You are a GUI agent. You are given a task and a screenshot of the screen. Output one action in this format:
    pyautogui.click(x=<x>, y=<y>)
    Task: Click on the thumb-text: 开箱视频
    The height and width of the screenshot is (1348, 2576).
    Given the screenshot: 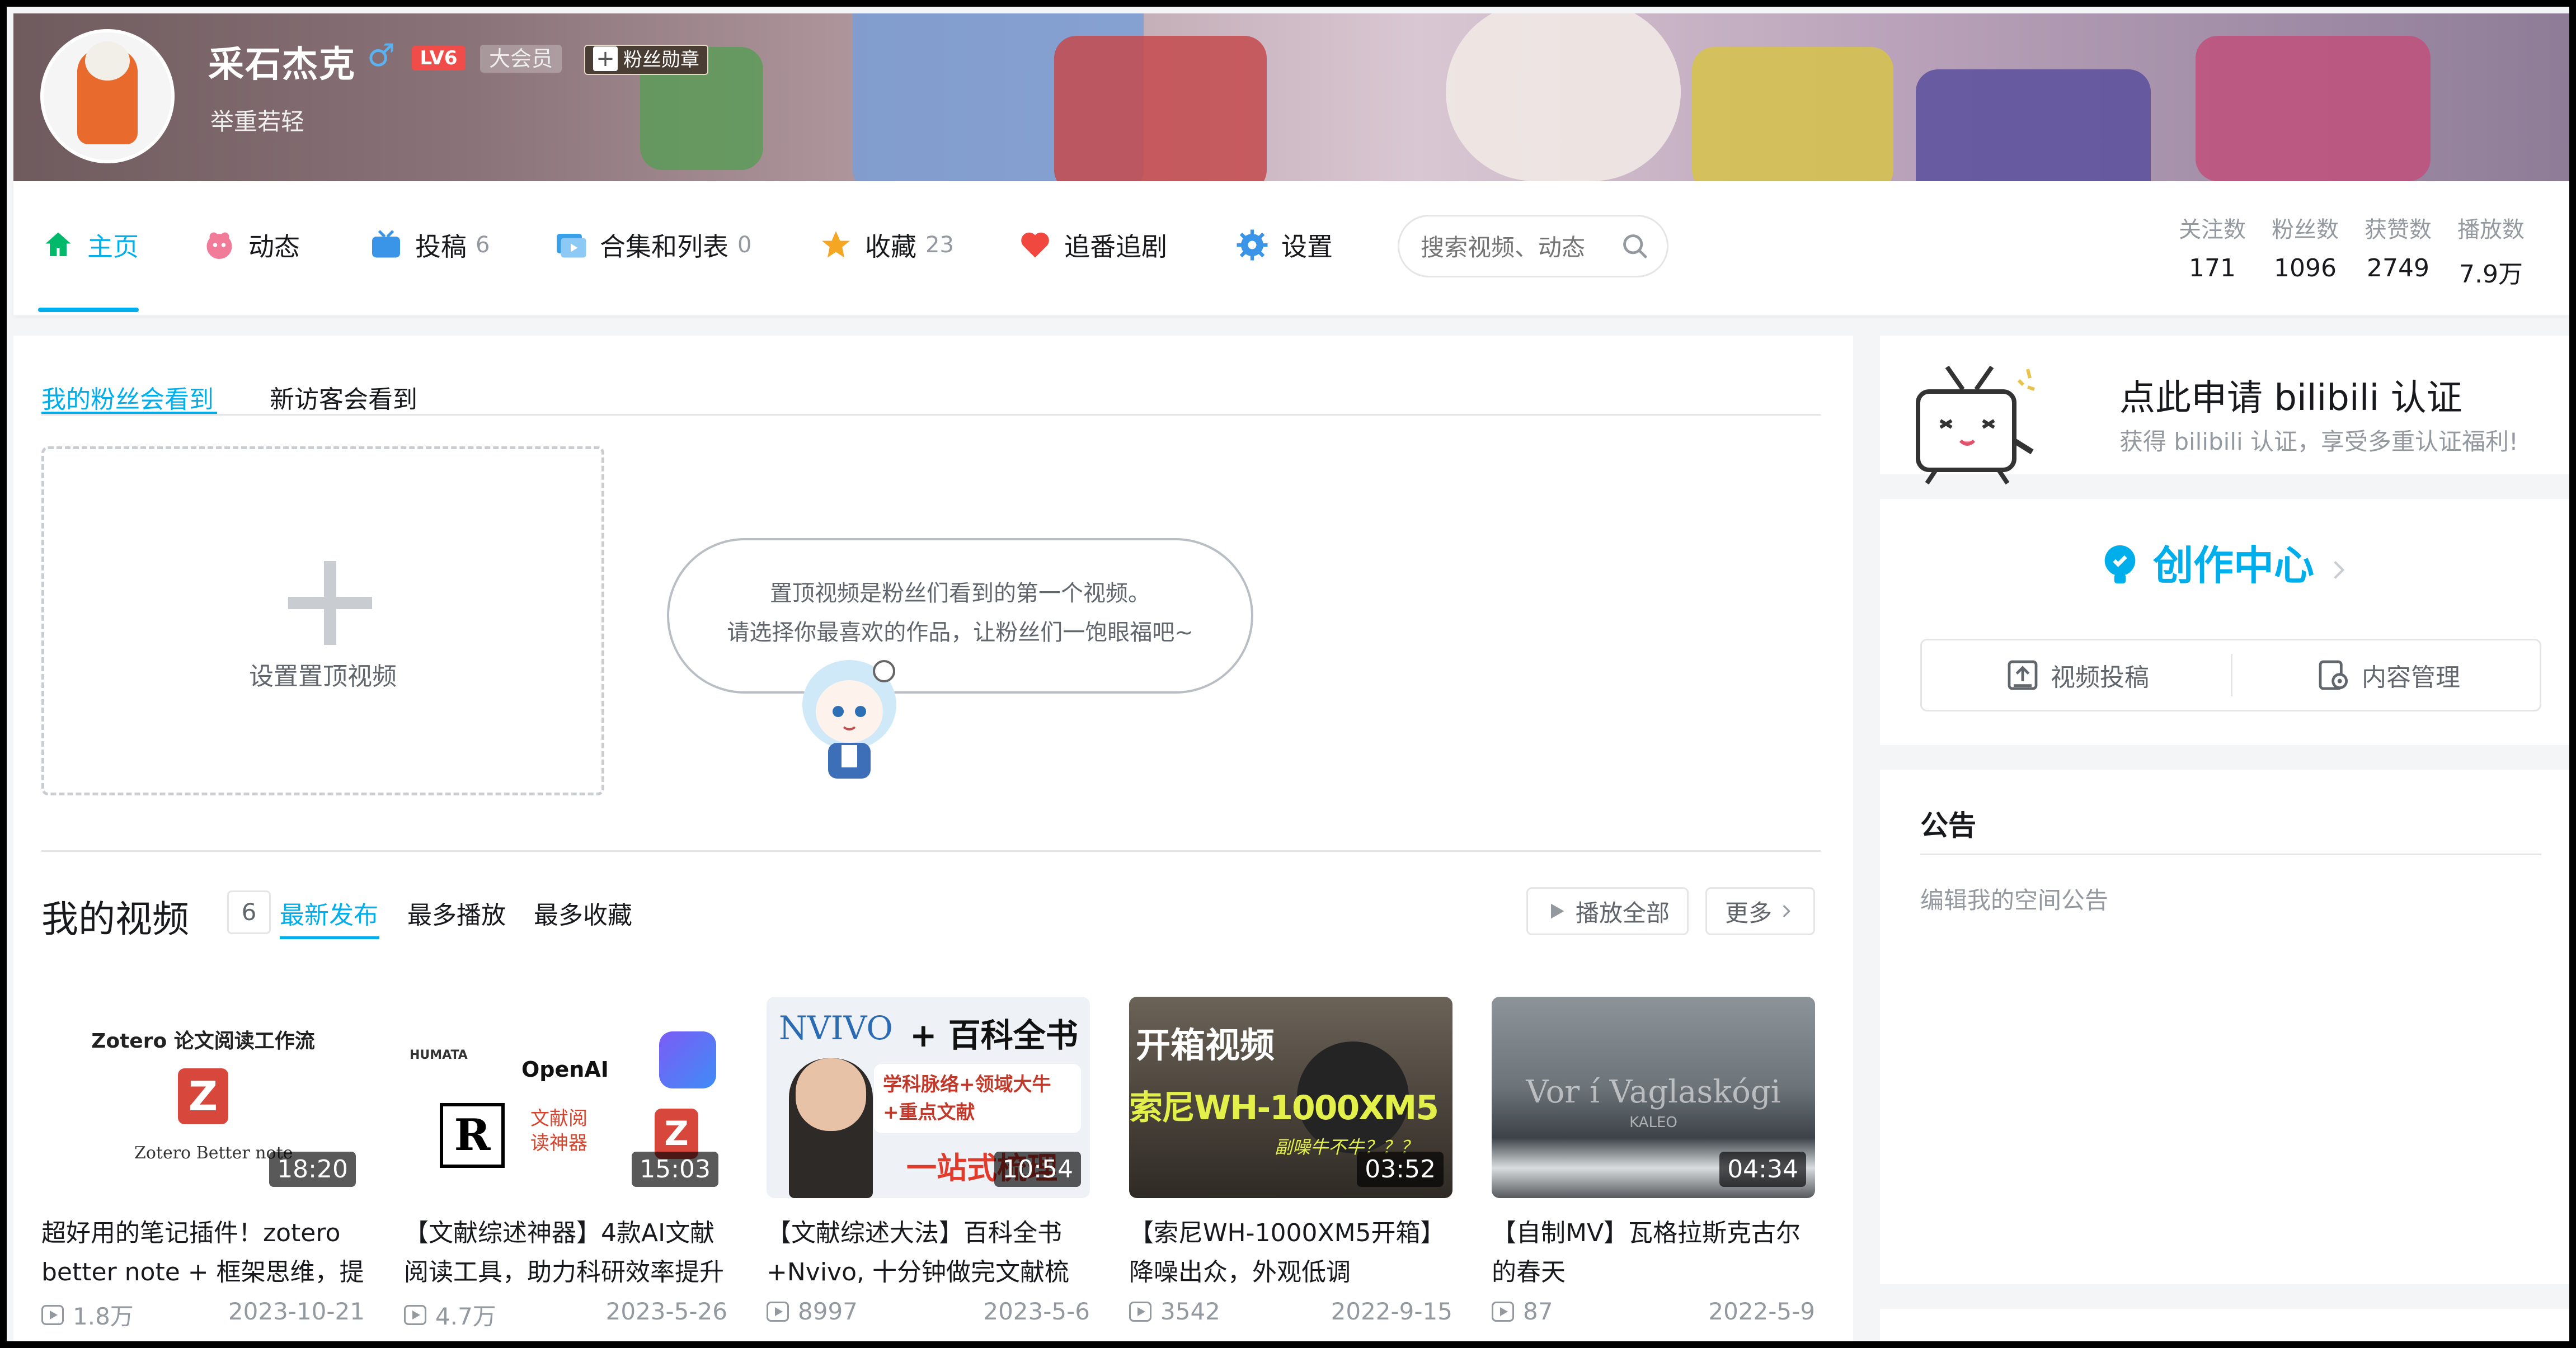 What is the action you would take?
    pyautogui.click(x=1205, y=1045)
    